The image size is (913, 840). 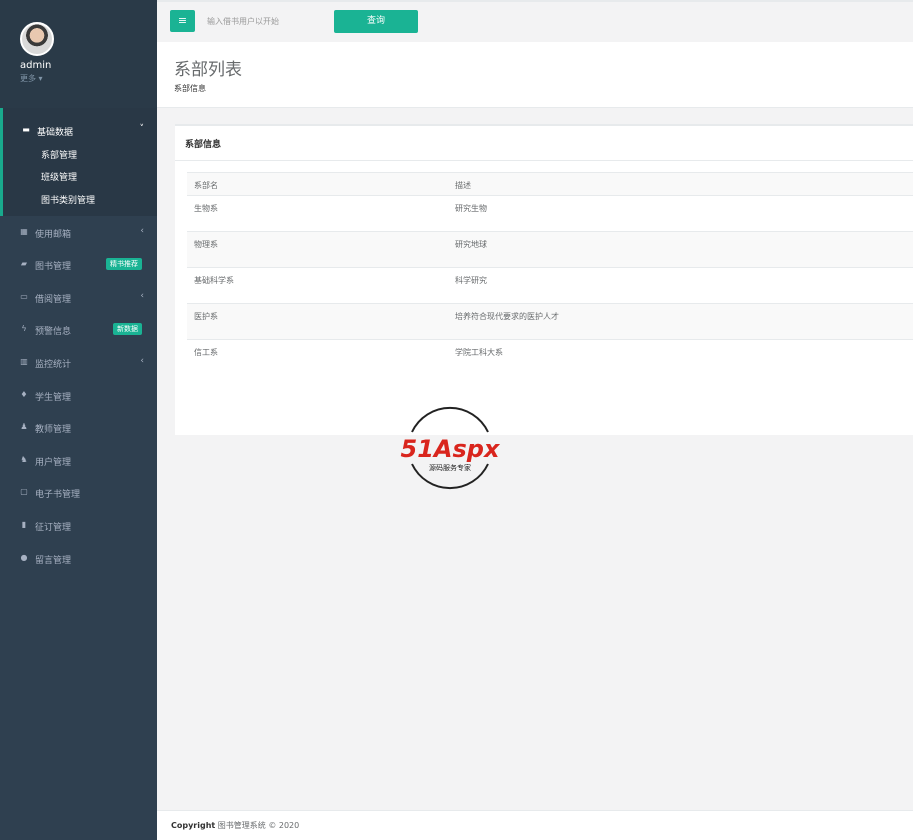 What do you see at coordinates (206, 352) in the screenshot?
I see `cell-name: 信工系` at bounding box center [206, 352].